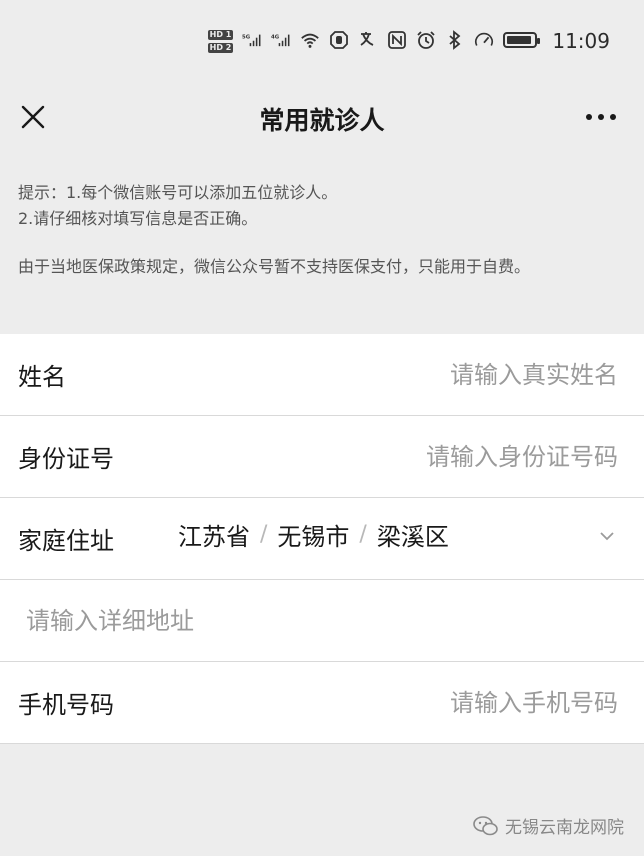  What do you see at coordinates (246, 37) in the screenshot?
I see `net1-label: 5G` at bounding box center [246, 37].